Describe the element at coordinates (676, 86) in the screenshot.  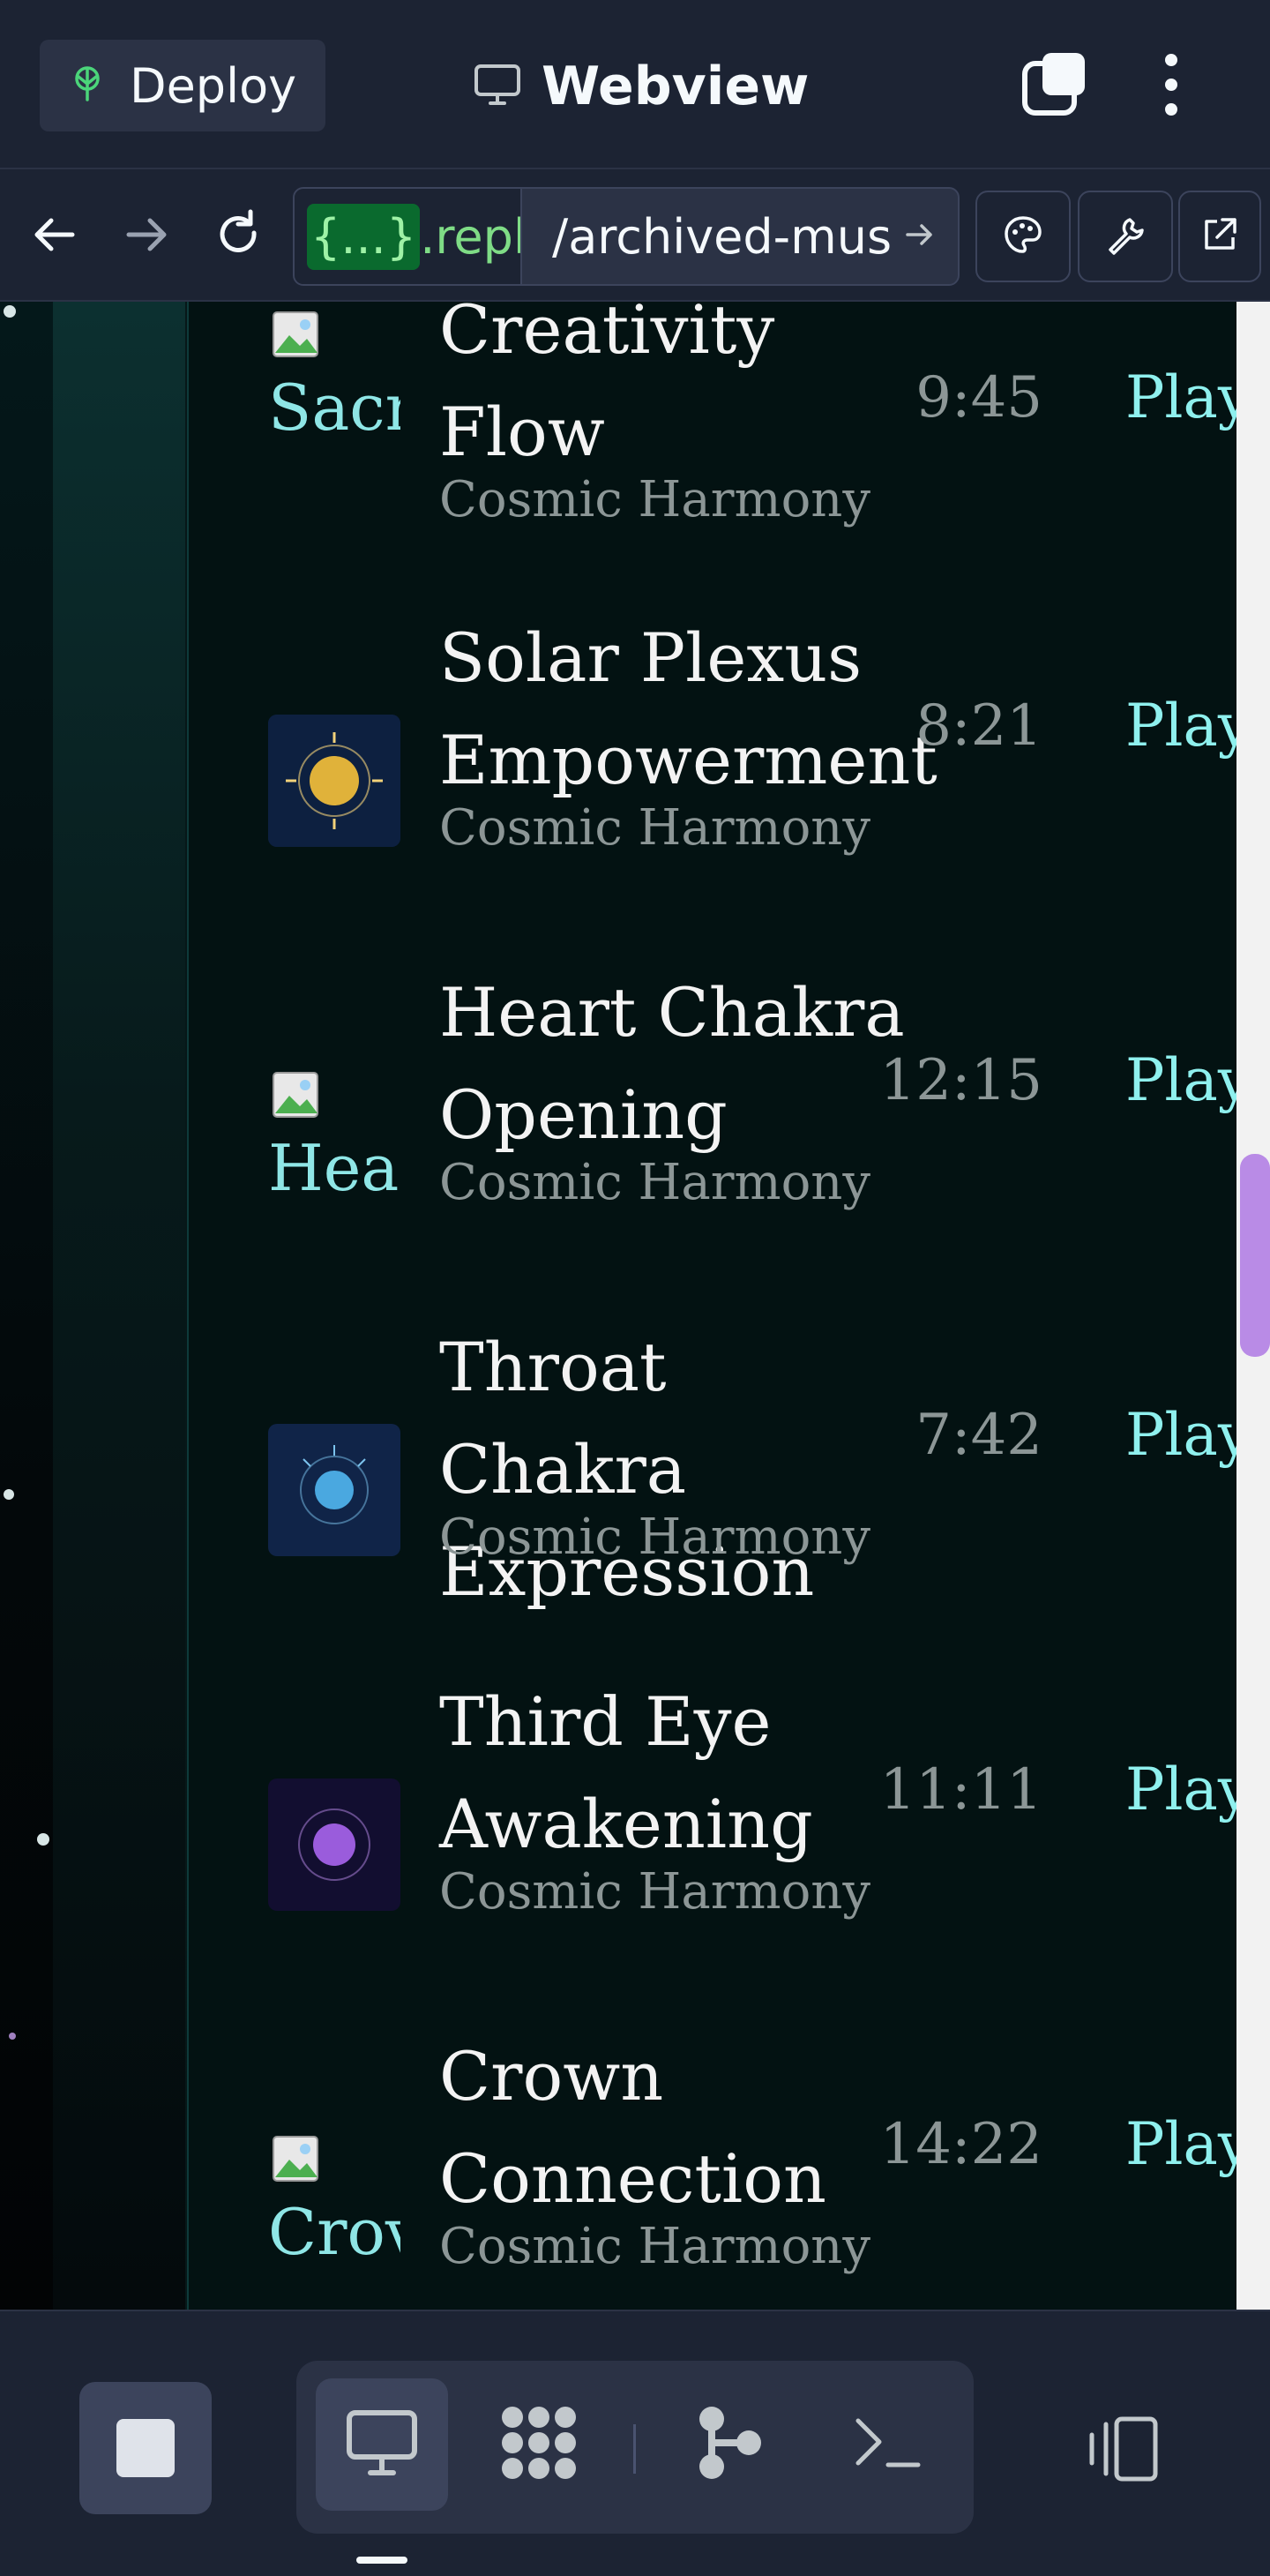
I see `page-title: Webview` at that location.